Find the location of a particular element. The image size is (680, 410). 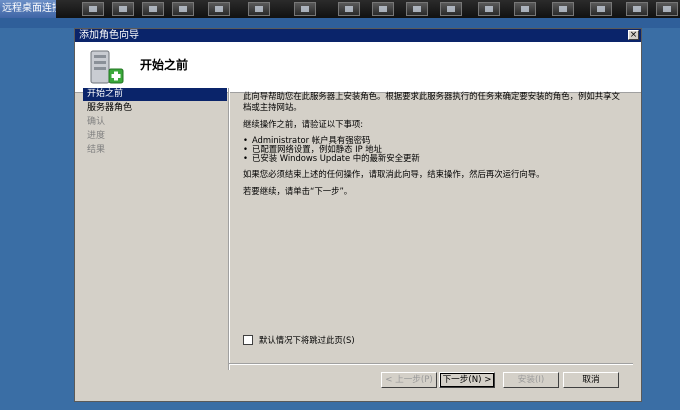

cancel-note: 如果您必须结束上述的任何操作，请取消此向导，结束操作，然后再次运行向导。 is located at coordinates (394, 174).